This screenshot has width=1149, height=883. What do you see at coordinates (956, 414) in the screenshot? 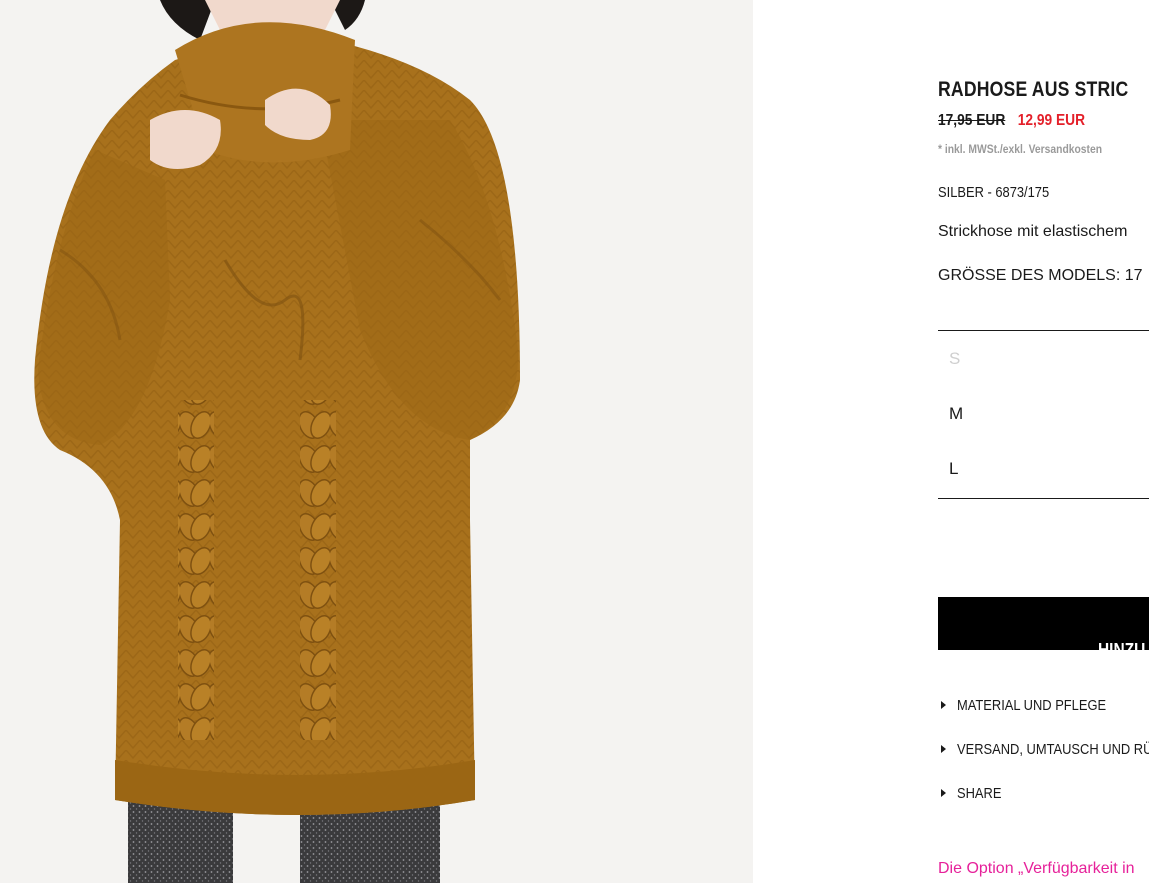
I see `size-option-m: M` at bounding box center [956, 414].